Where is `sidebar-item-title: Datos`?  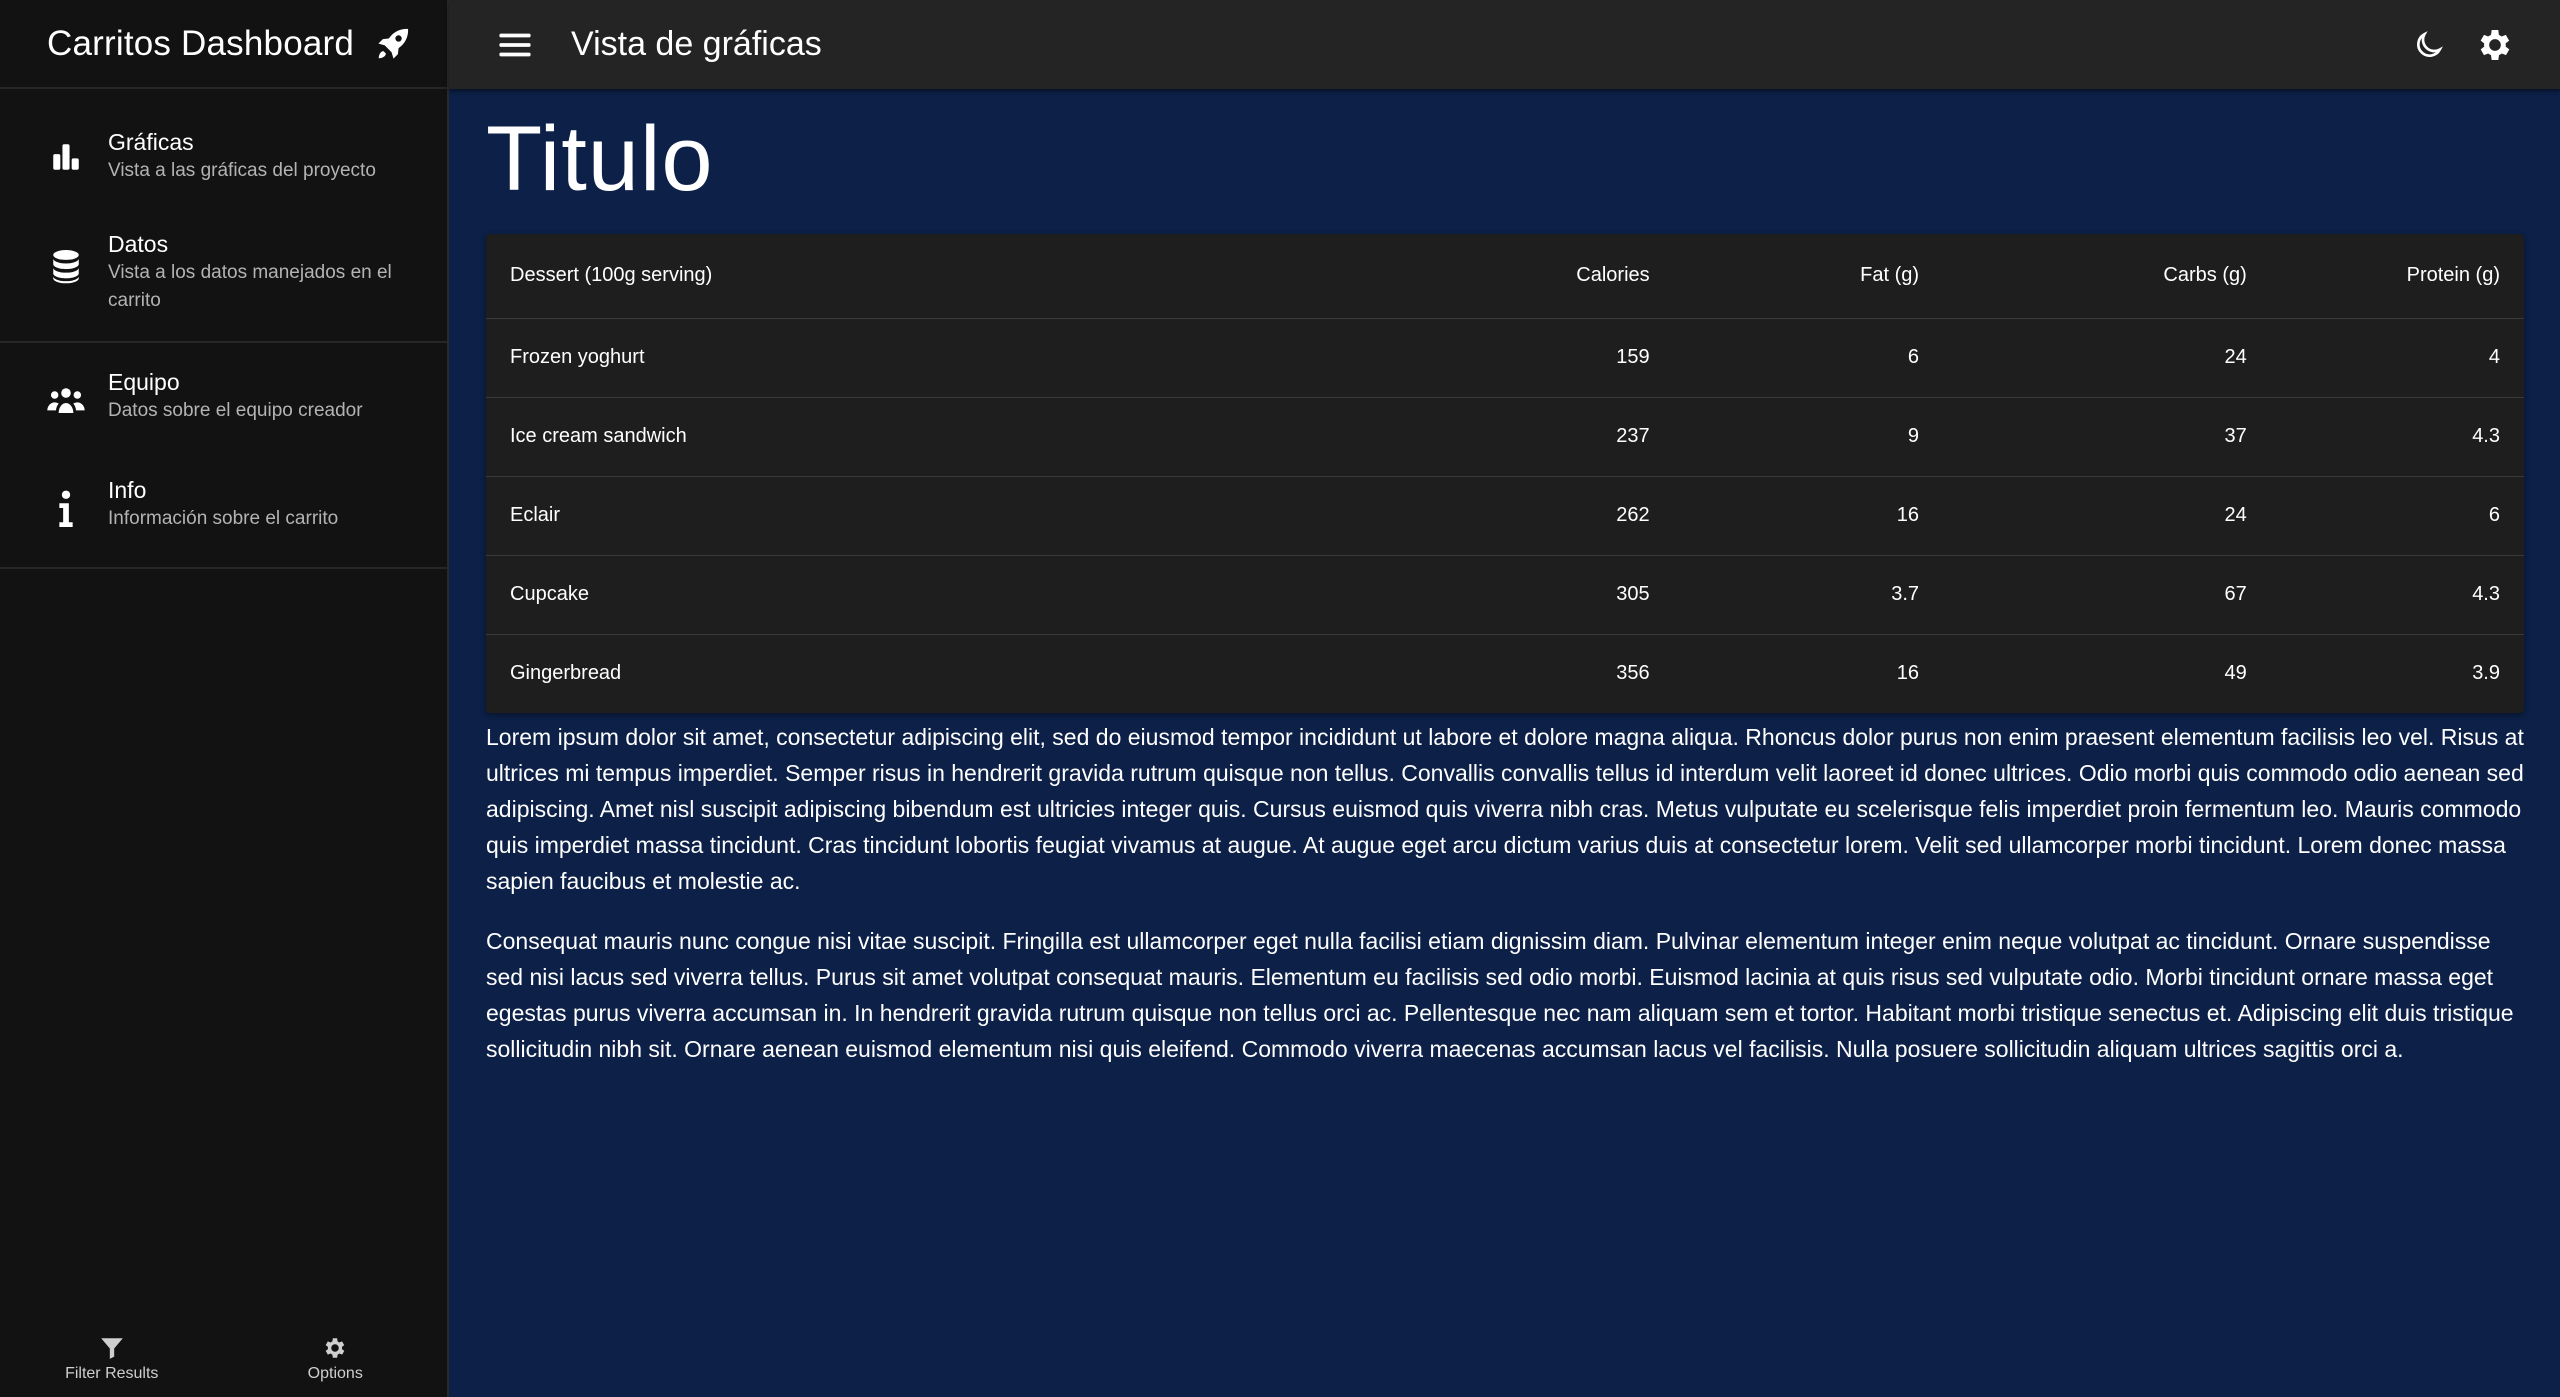
sidebar-item-title: Datos is located at coordinates (138, 244).